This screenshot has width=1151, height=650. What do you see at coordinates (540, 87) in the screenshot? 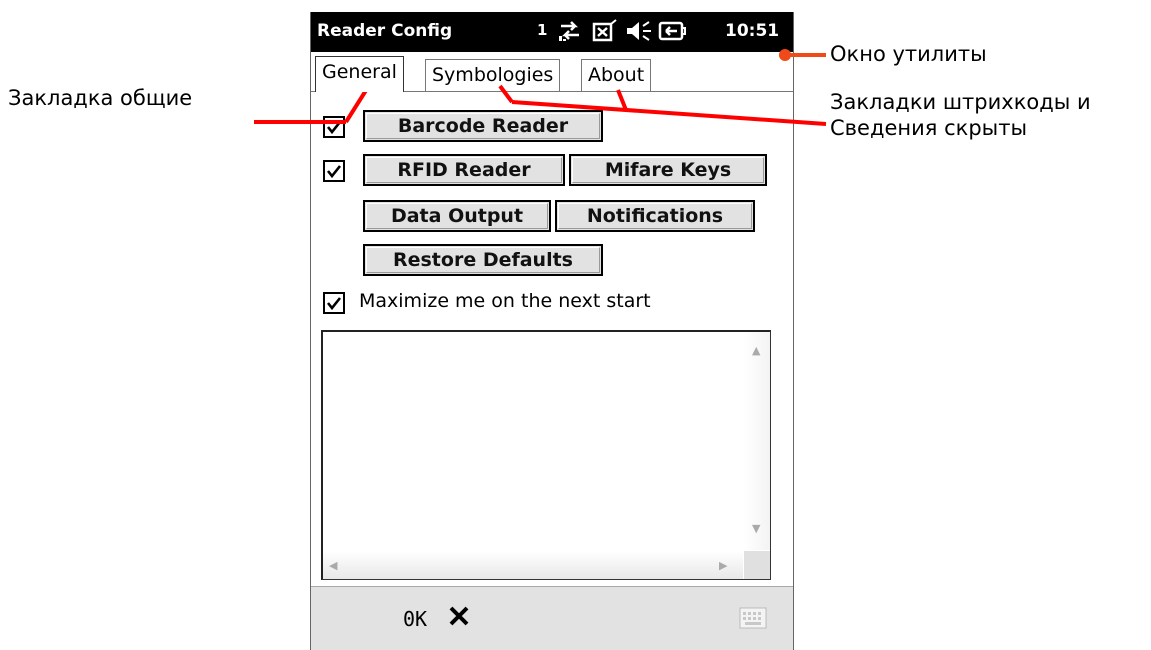
I see `annotation-pointers` at bounding box center [540, 87].